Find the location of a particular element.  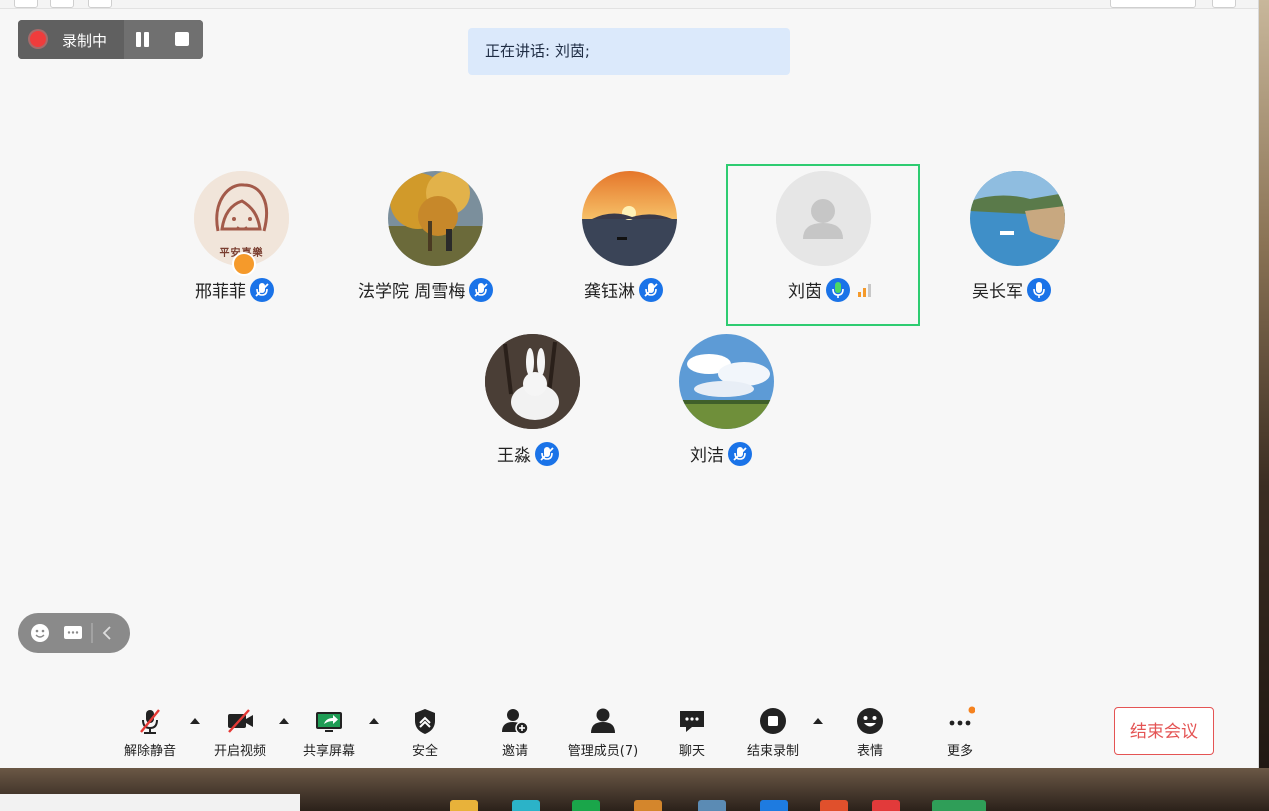

participant-name-4: 刘茵 is located at coordinates (829, 289).